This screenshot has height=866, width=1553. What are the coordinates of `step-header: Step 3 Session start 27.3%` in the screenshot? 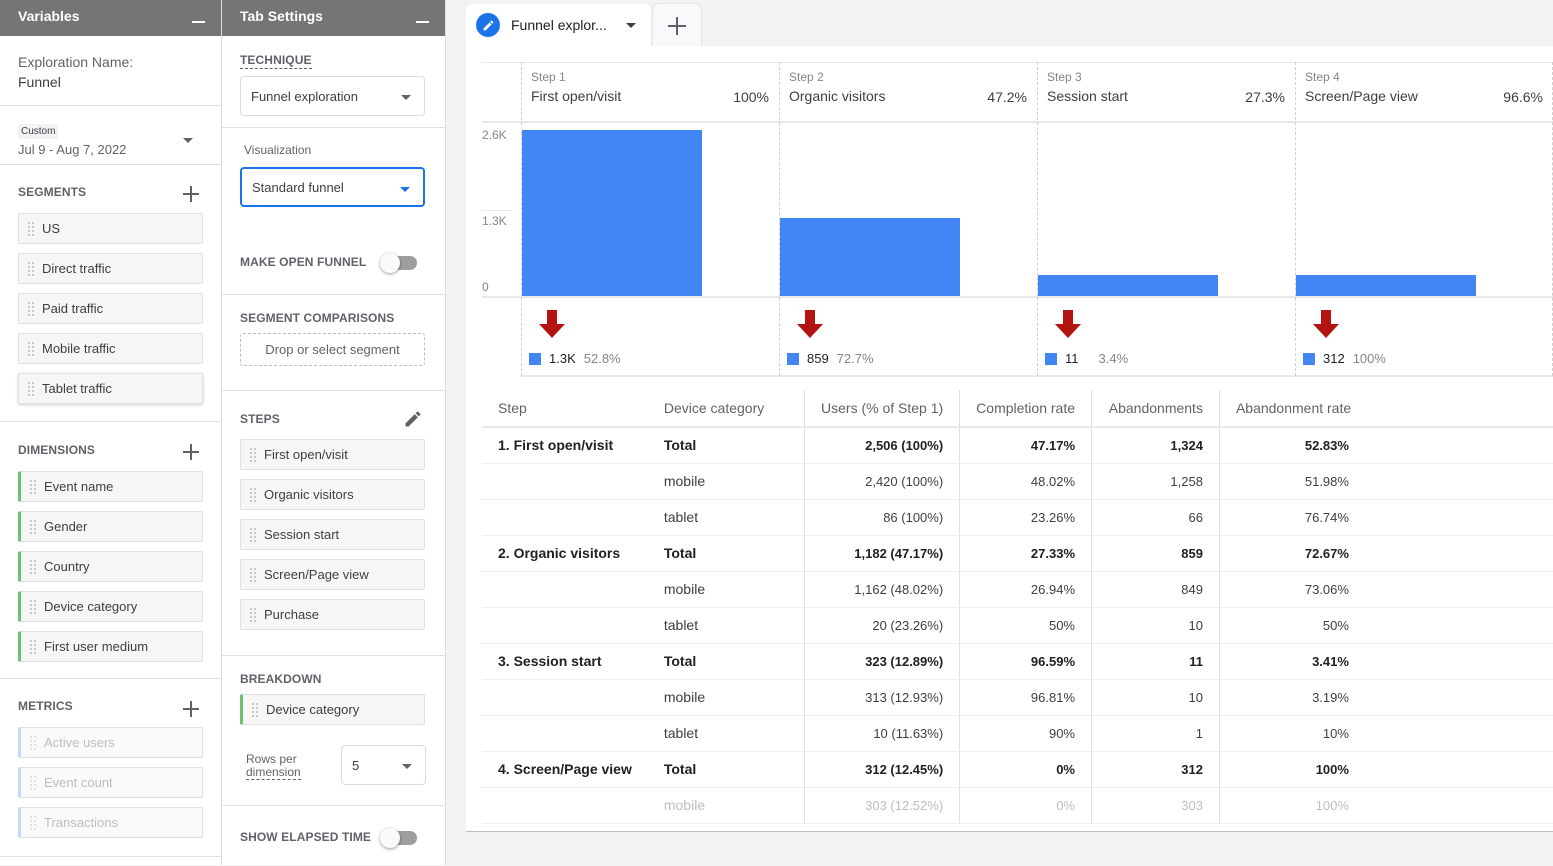 It's located at (1166, 92).